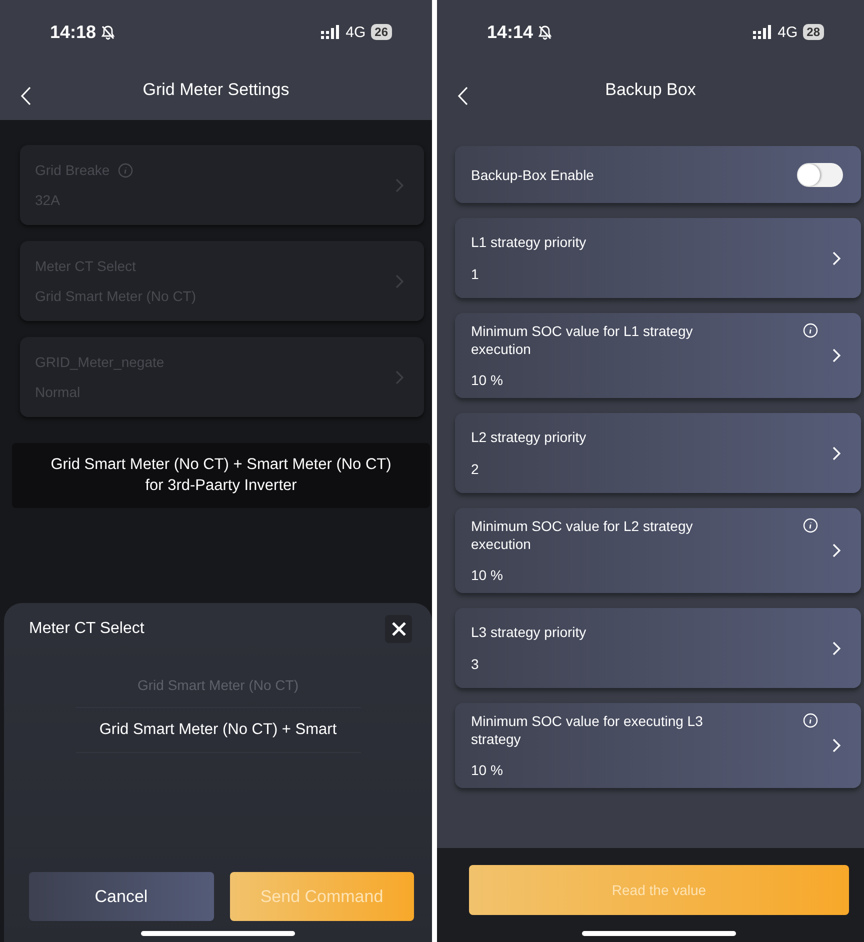 This screenshot has height=942, width=864. What do you see at coordinates (528, 438) in the screenshot?
I see `setting-label: L2 strategy priority` at bounding box center [528, 438].